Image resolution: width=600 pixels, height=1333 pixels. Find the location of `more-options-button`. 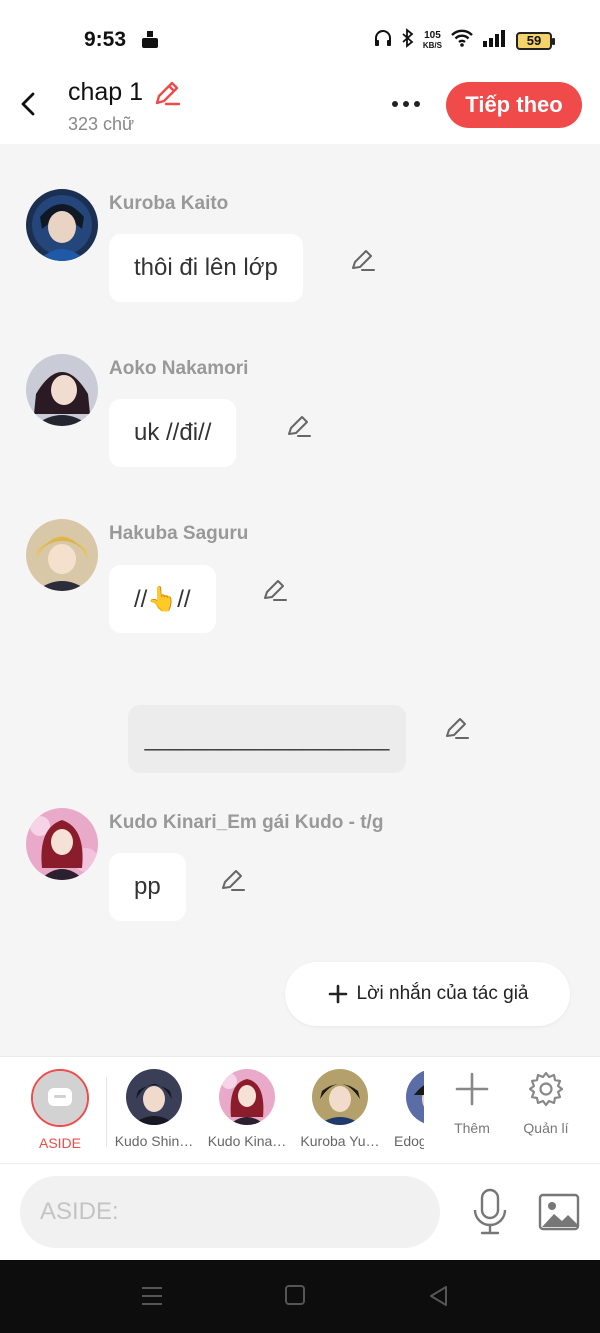

more-options-button is located at coordinates (406, 104).